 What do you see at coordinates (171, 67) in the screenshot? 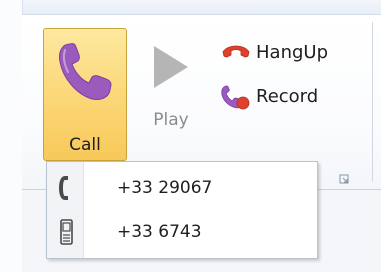
I see `play-icon` at bounding box center [171, 67].